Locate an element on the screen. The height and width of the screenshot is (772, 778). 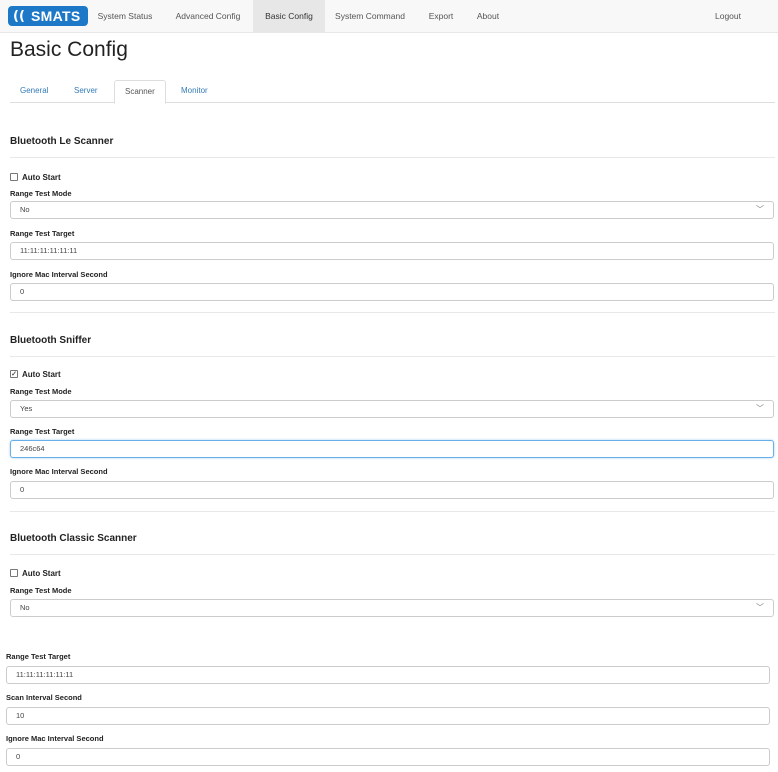
checkmark-icon: ✓ is located at coordinates (14, 374).